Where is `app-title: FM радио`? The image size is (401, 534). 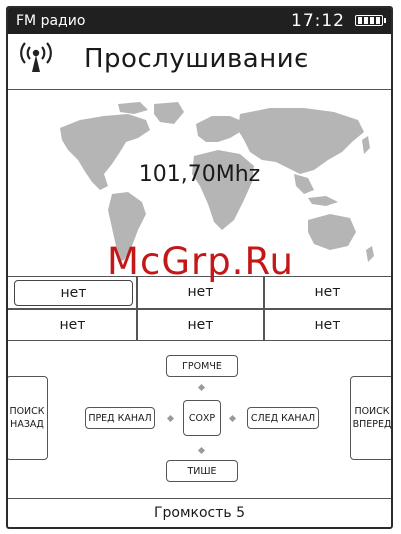 app-title: FM радио is located at coordinates (51, 21).